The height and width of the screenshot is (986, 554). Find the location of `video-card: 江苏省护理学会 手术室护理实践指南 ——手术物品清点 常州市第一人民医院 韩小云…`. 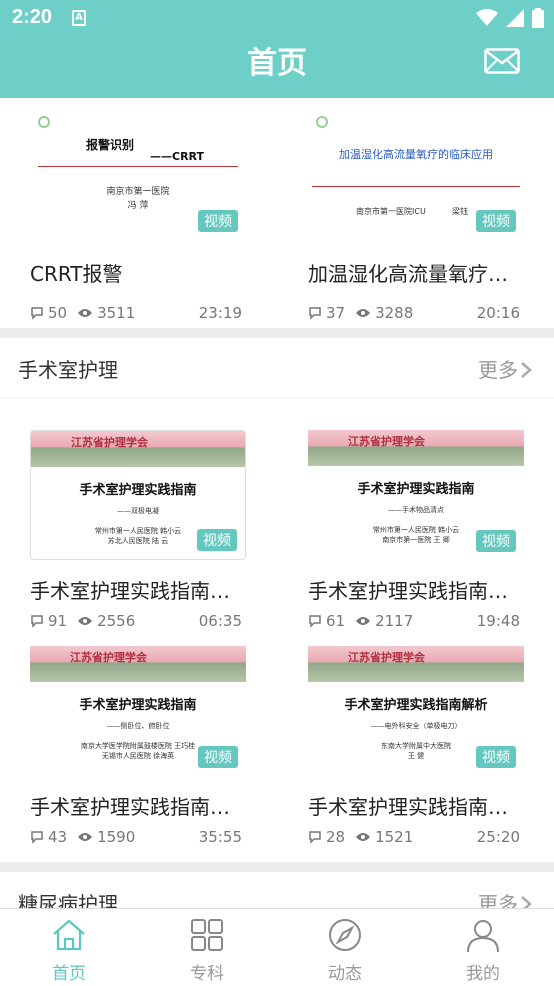

video-card: 江苏省护理学会 手术室护理实践指南 ——手术物品清点 常州市第一人民医院 韩小云… is located at coordinates (428, 535).